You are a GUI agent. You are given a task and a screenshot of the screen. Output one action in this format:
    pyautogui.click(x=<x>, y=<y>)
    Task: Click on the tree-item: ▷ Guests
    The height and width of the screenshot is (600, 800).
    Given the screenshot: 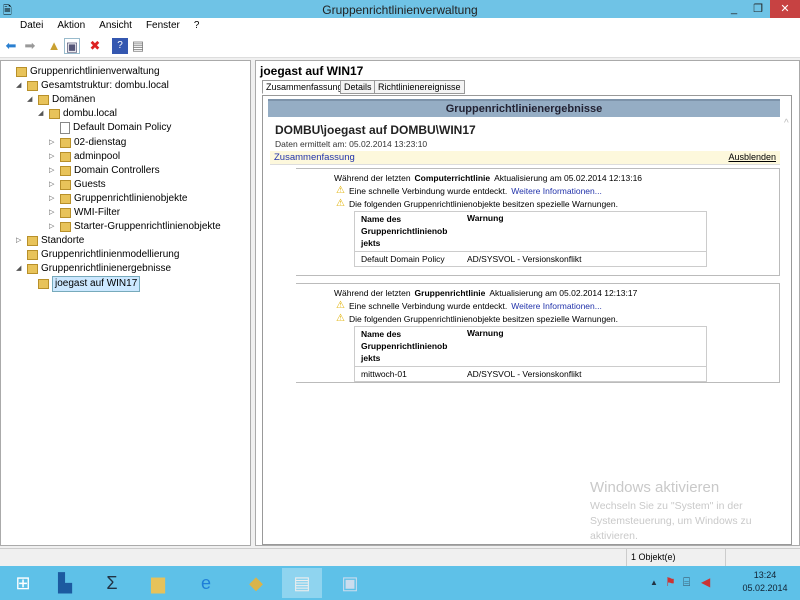 What is the action you would take?
    pyautogui.click(x=77, y=185)
    